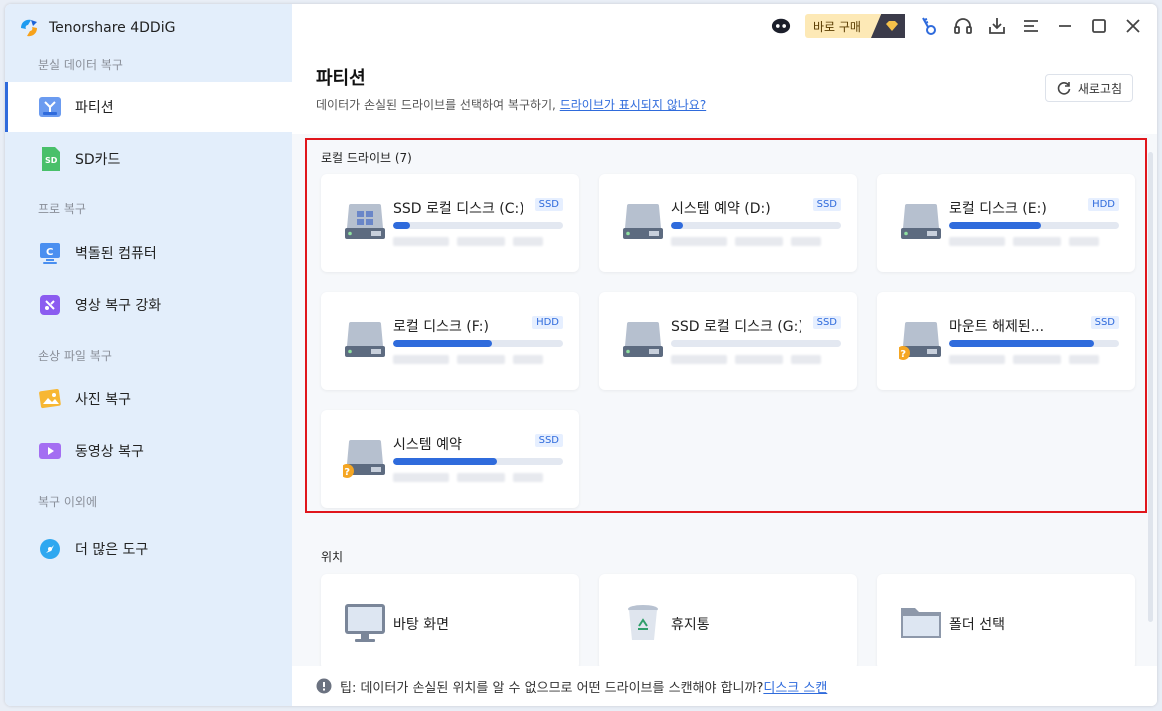 This screenshot has height=711, width=1162. I want to click on folder-icon, so click(921, 623).